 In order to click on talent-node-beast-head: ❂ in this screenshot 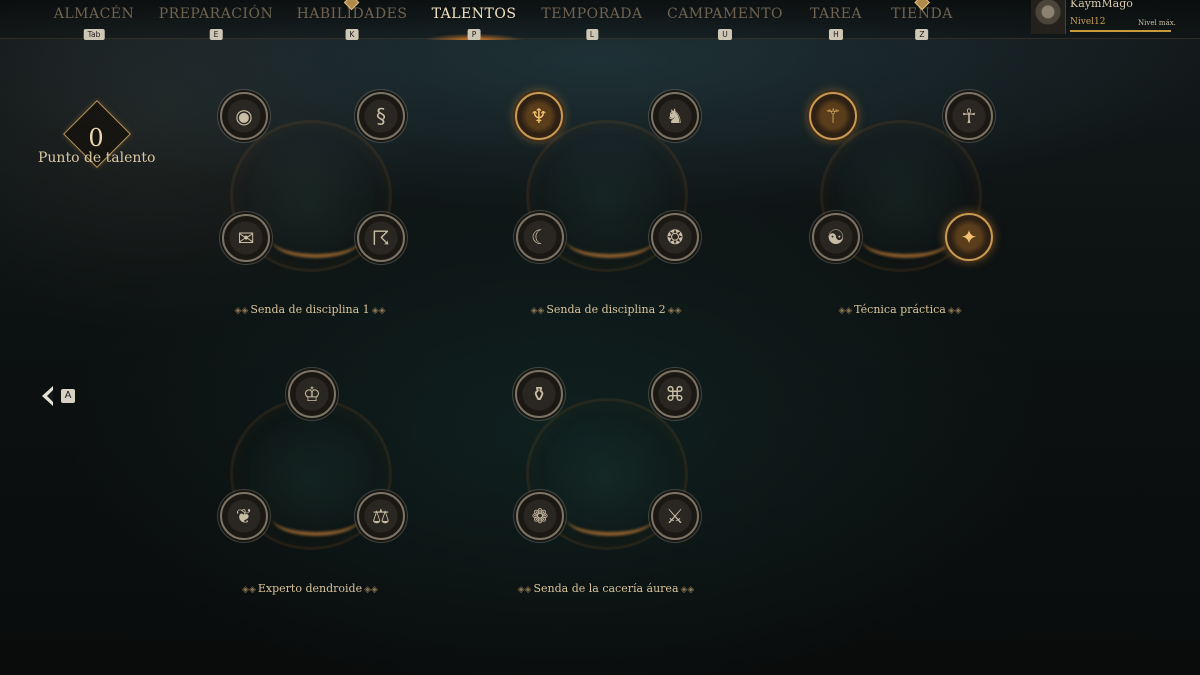, I will do `click(675, 237)`.